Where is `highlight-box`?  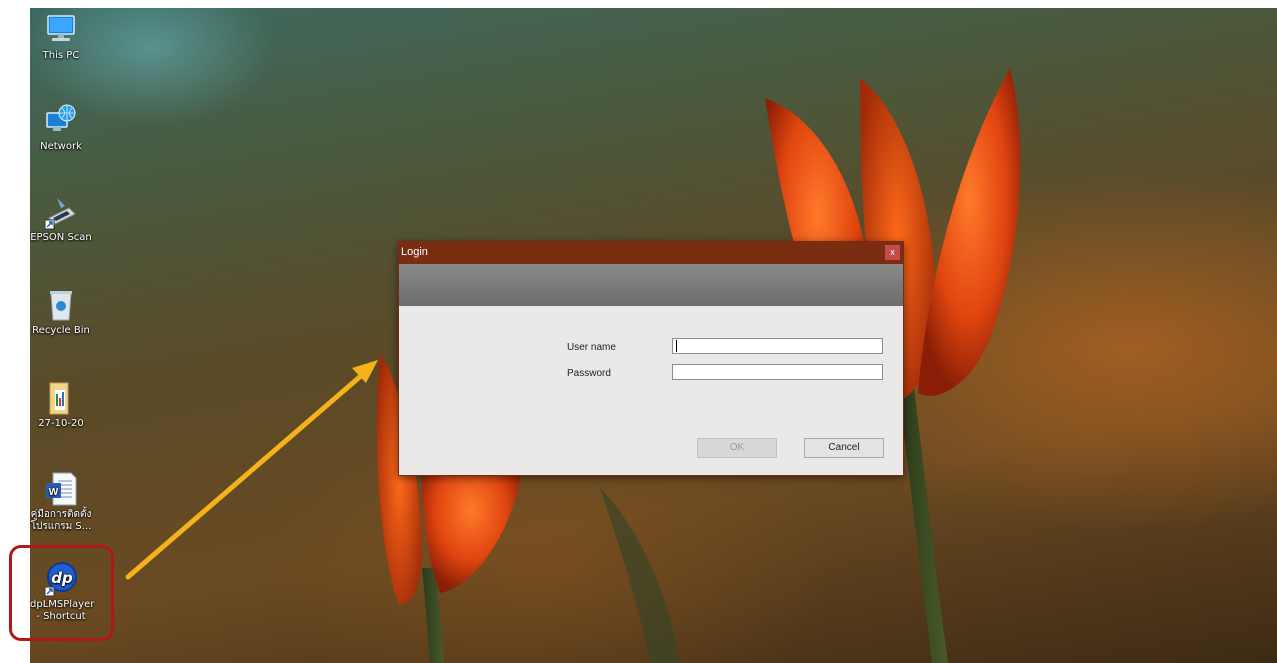
highlight-box is located at coordinates (61, 593).